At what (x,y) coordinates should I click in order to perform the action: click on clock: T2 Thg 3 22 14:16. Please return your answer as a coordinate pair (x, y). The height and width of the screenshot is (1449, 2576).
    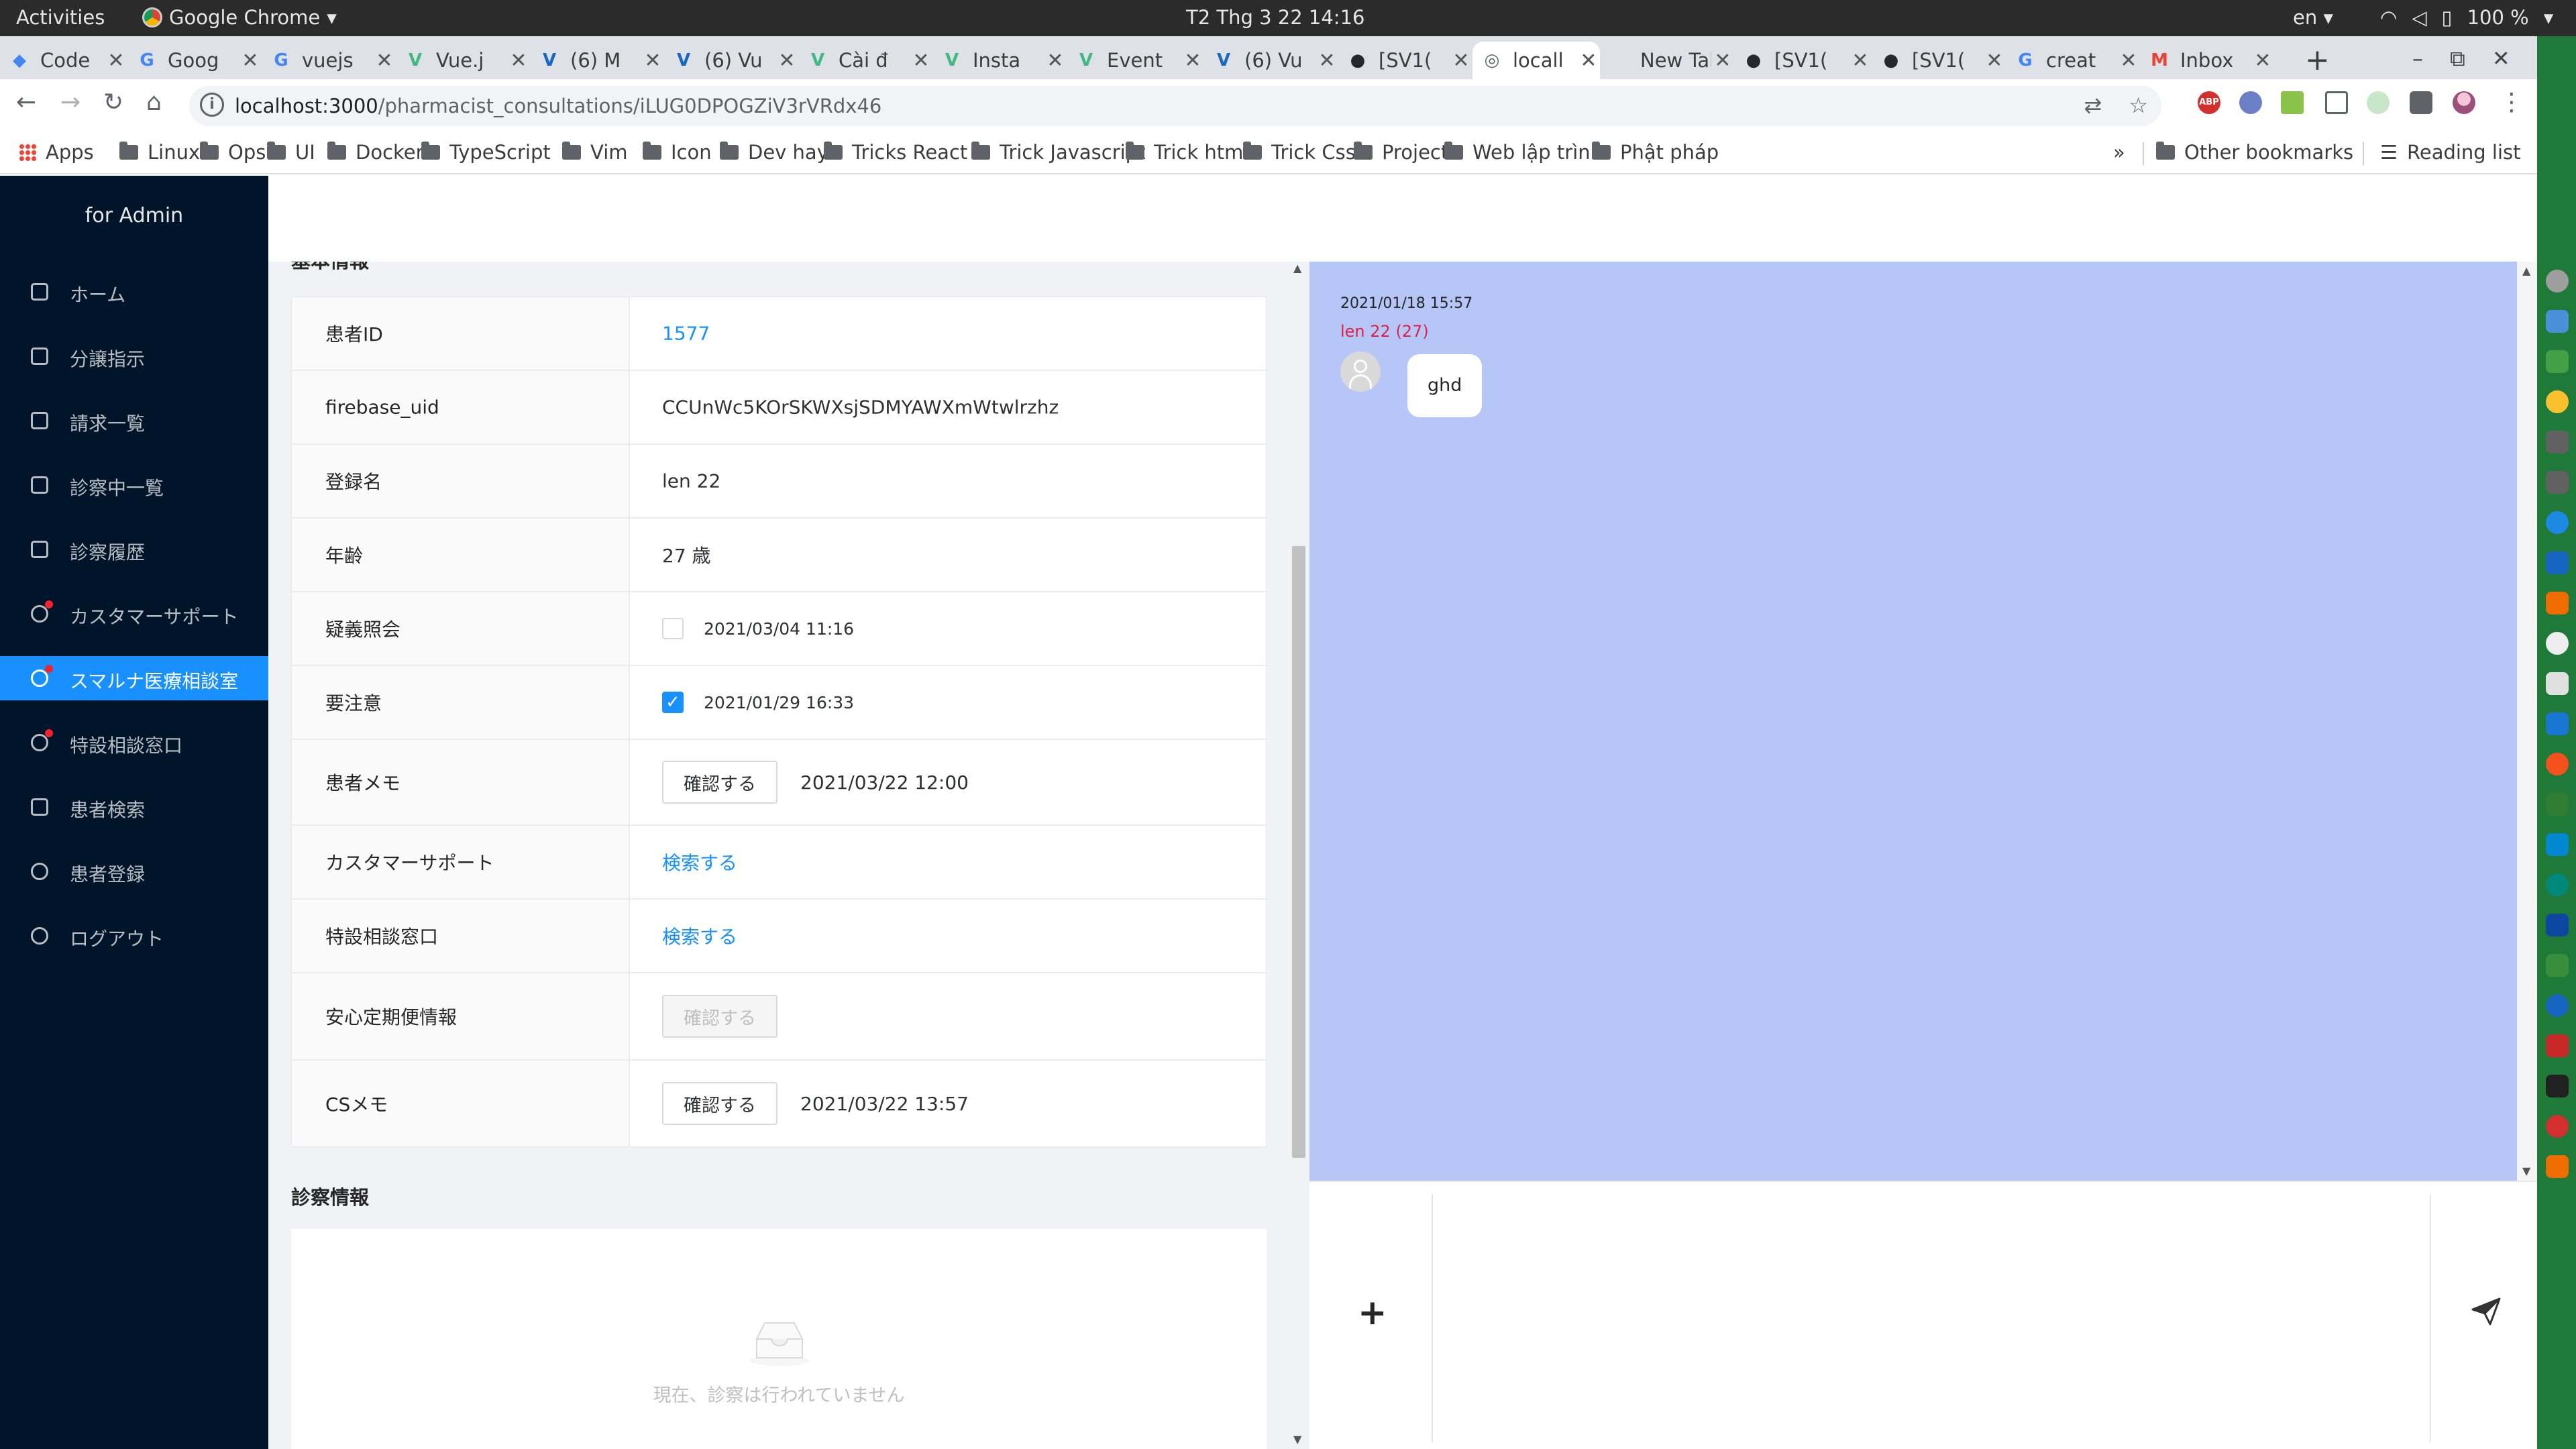
    Looking at the image, I should click on (1275, 17).